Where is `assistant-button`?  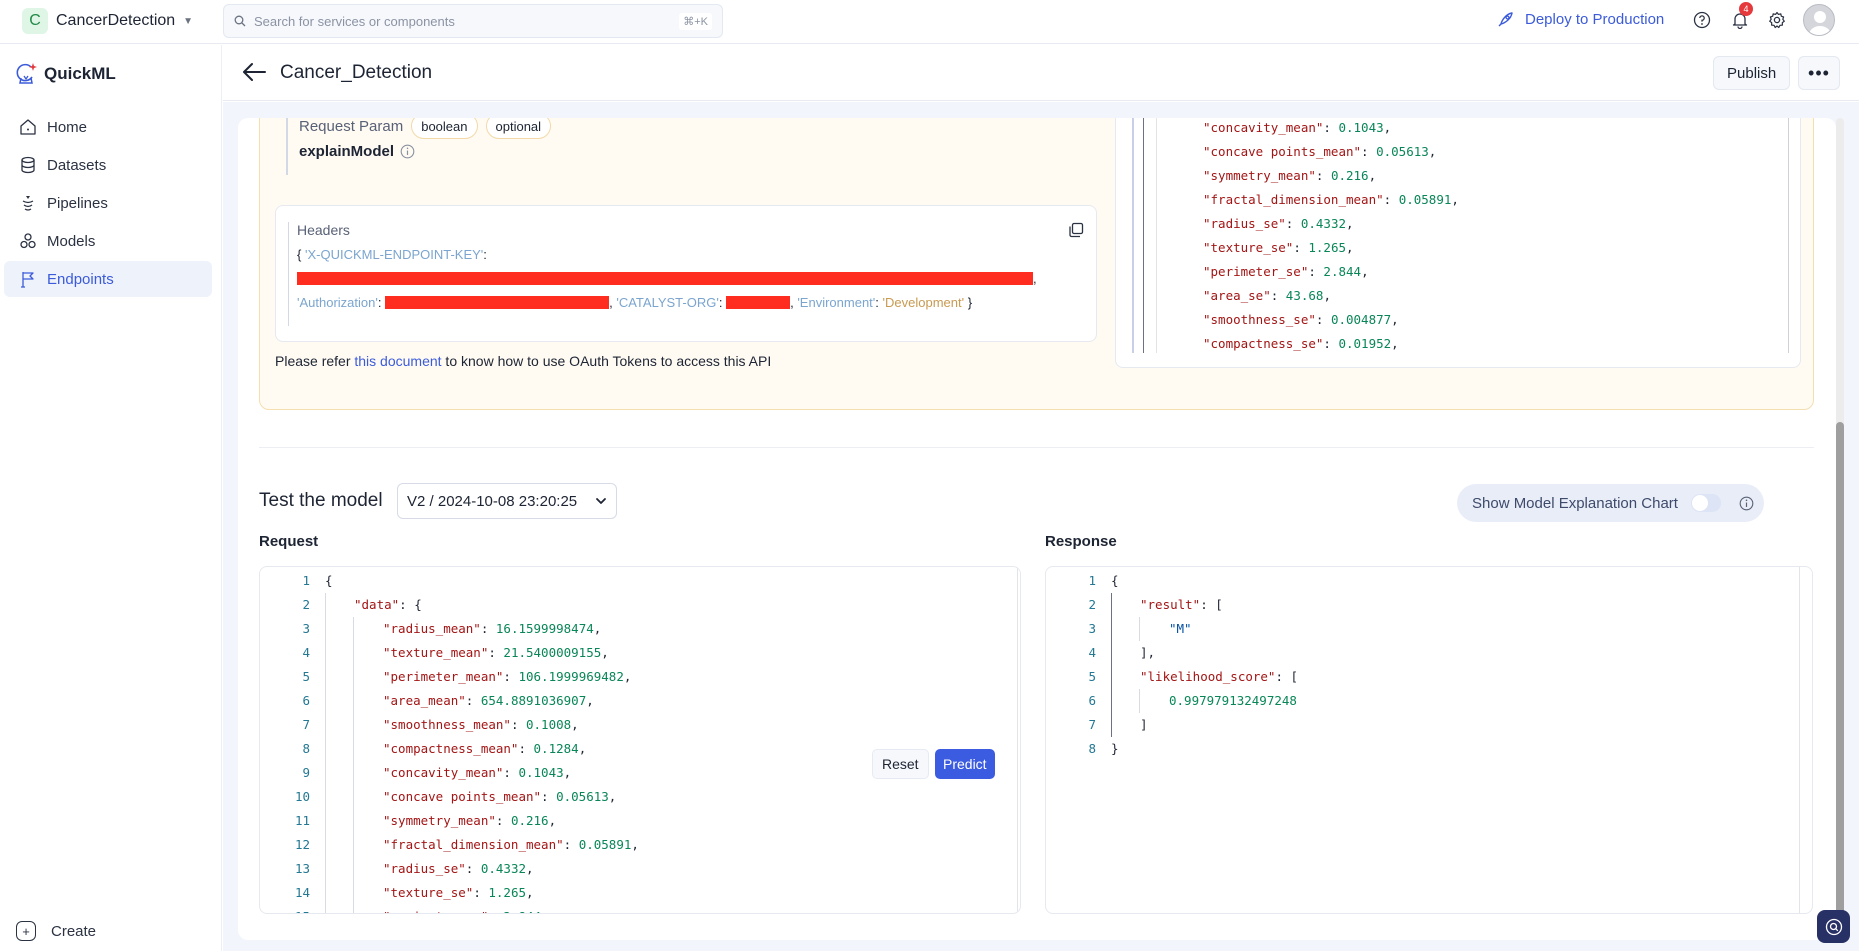
assistant-button is located at coordinates (1833, 926).